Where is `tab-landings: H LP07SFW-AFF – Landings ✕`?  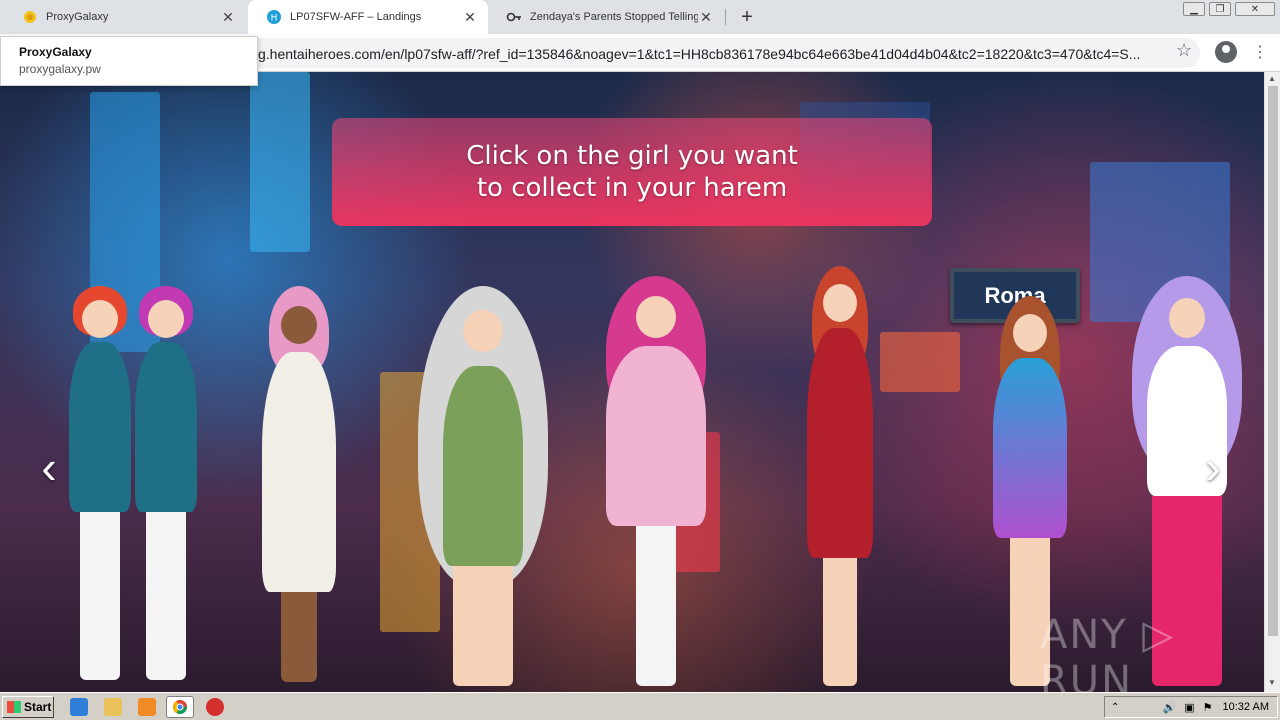 tab-landings: H LP07SFW-AFF – Landings ✕ is located at coordinates (368, 17).